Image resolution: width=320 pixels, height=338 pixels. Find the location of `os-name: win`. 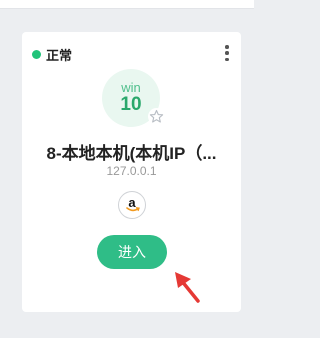

os-name: win is located at coordinates (131, 87).